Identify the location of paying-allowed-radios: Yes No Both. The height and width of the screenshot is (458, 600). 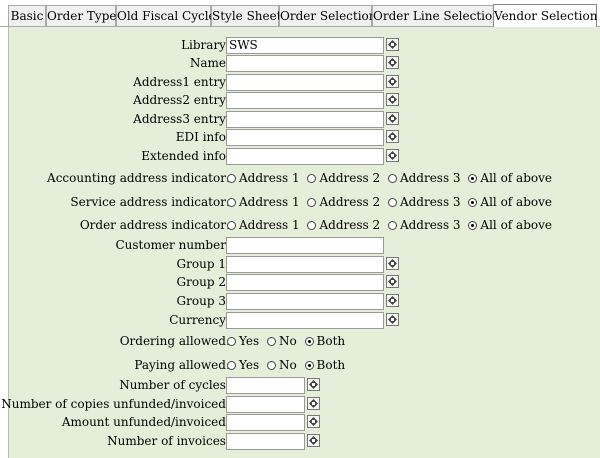
(288, 365).